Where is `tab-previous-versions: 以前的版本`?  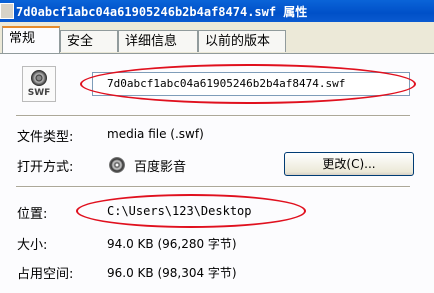 tab-previous-versions: 以前的版本 is located at coordinates (242, 41).